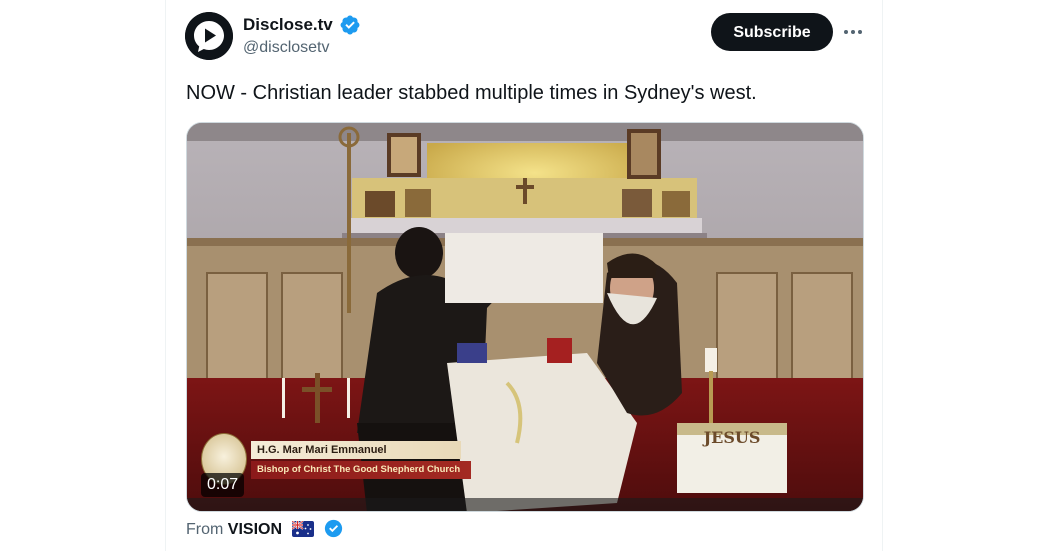 Image resolution: width=1050 pixels, height=551 pixels. I want to click on author-display-name: Disclose.tv, so click(288, 25).